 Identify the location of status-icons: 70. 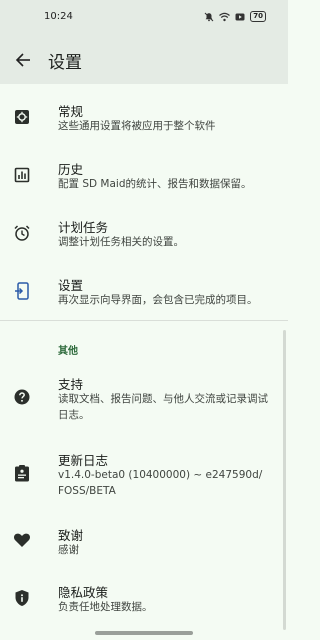
(235, 16).